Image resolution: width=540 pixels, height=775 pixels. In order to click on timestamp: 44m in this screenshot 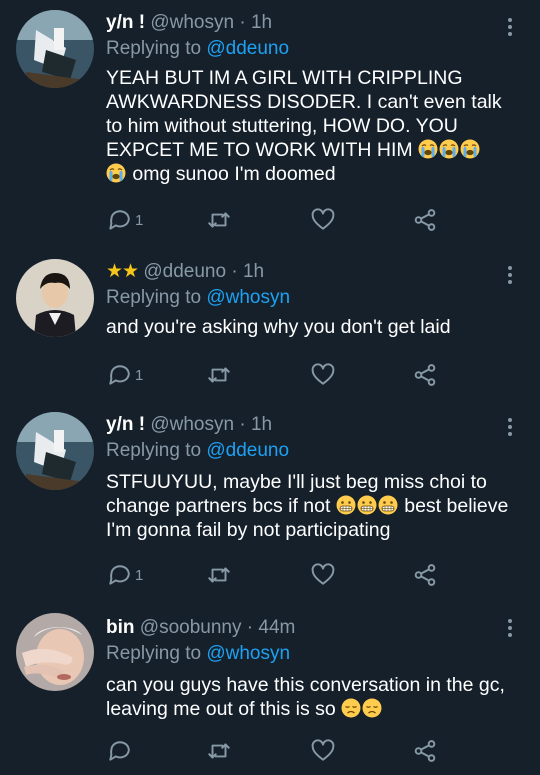, I will do `click(276, 627)`.